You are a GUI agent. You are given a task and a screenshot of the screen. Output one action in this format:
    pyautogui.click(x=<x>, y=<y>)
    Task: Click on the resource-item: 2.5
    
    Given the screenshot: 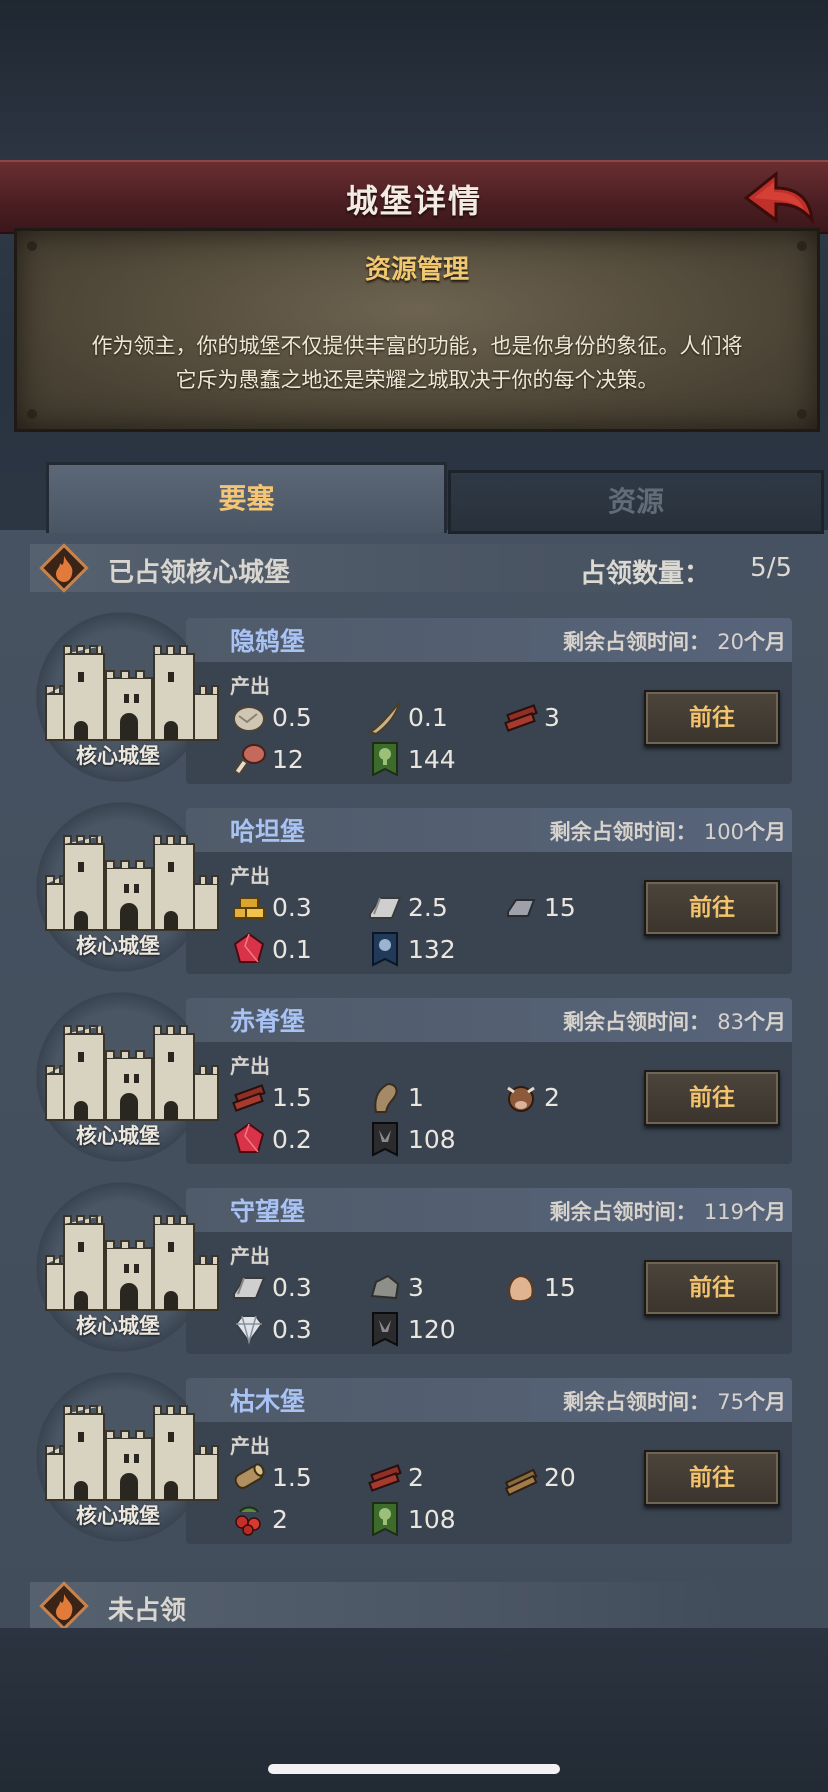 What is the action you would take?
    pyautogui.click(x=407, y=907)
    